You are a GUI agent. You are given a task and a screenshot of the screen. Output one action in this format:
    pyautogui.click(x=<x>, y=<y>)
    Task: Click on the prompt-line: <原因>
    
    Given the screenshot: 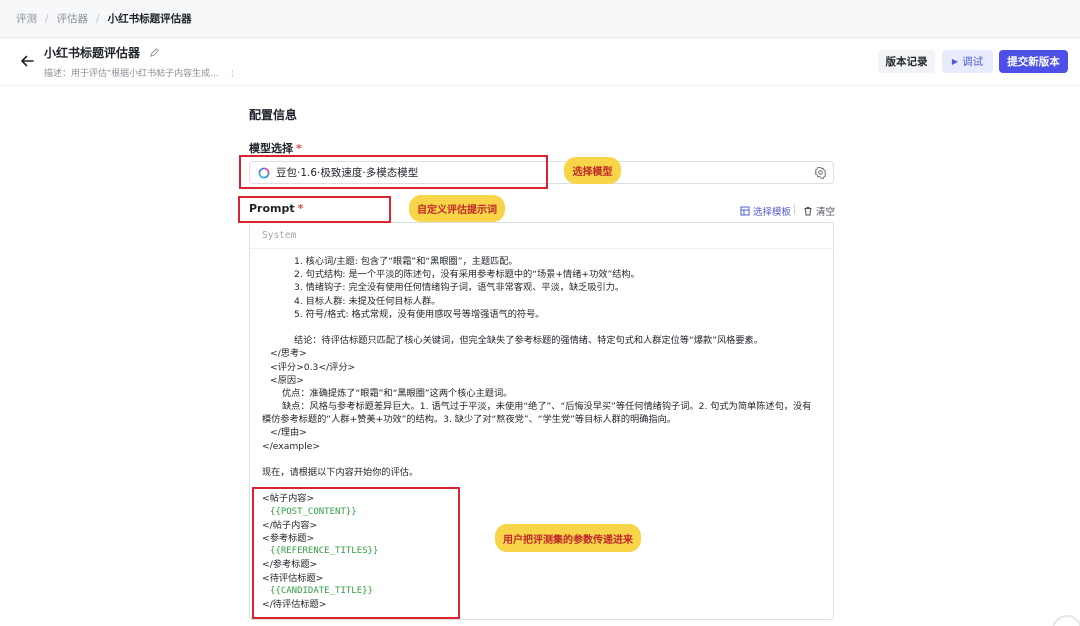 What is the action you would take?
    pyautogui.click(x=287, y=380)
    